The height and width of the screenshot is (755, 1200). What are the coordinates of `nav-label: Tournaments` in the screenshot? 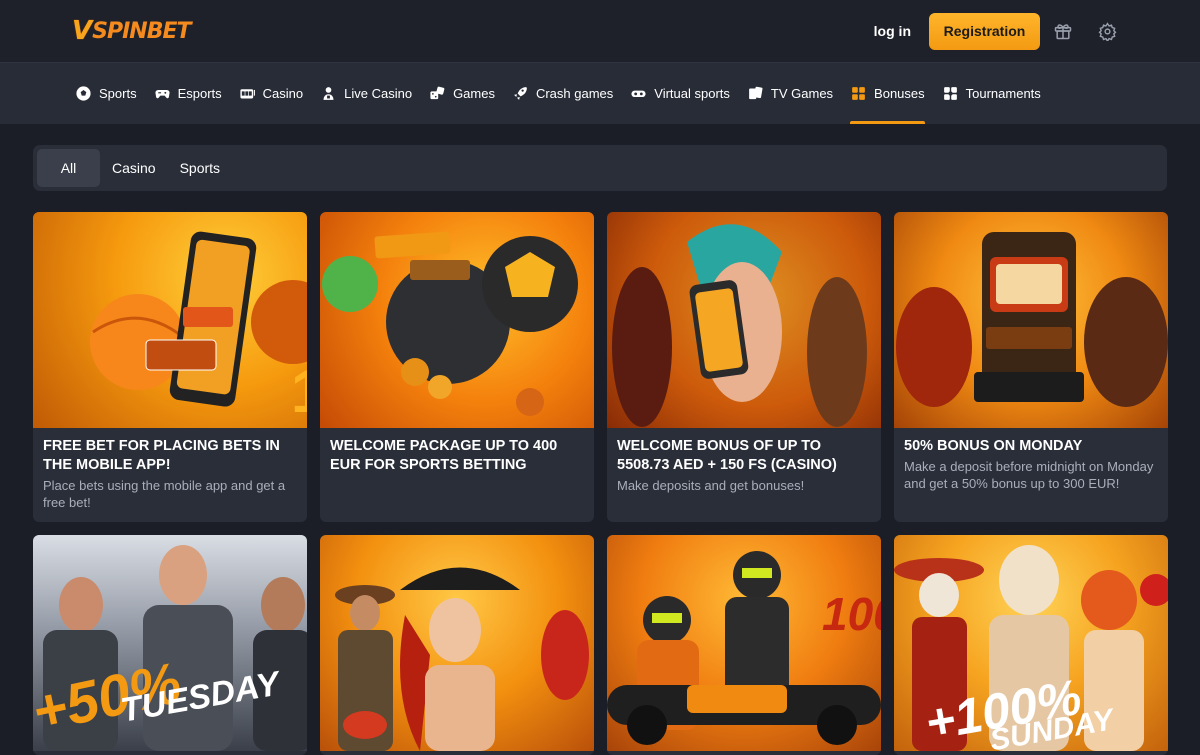 It's located at (1003, 93).